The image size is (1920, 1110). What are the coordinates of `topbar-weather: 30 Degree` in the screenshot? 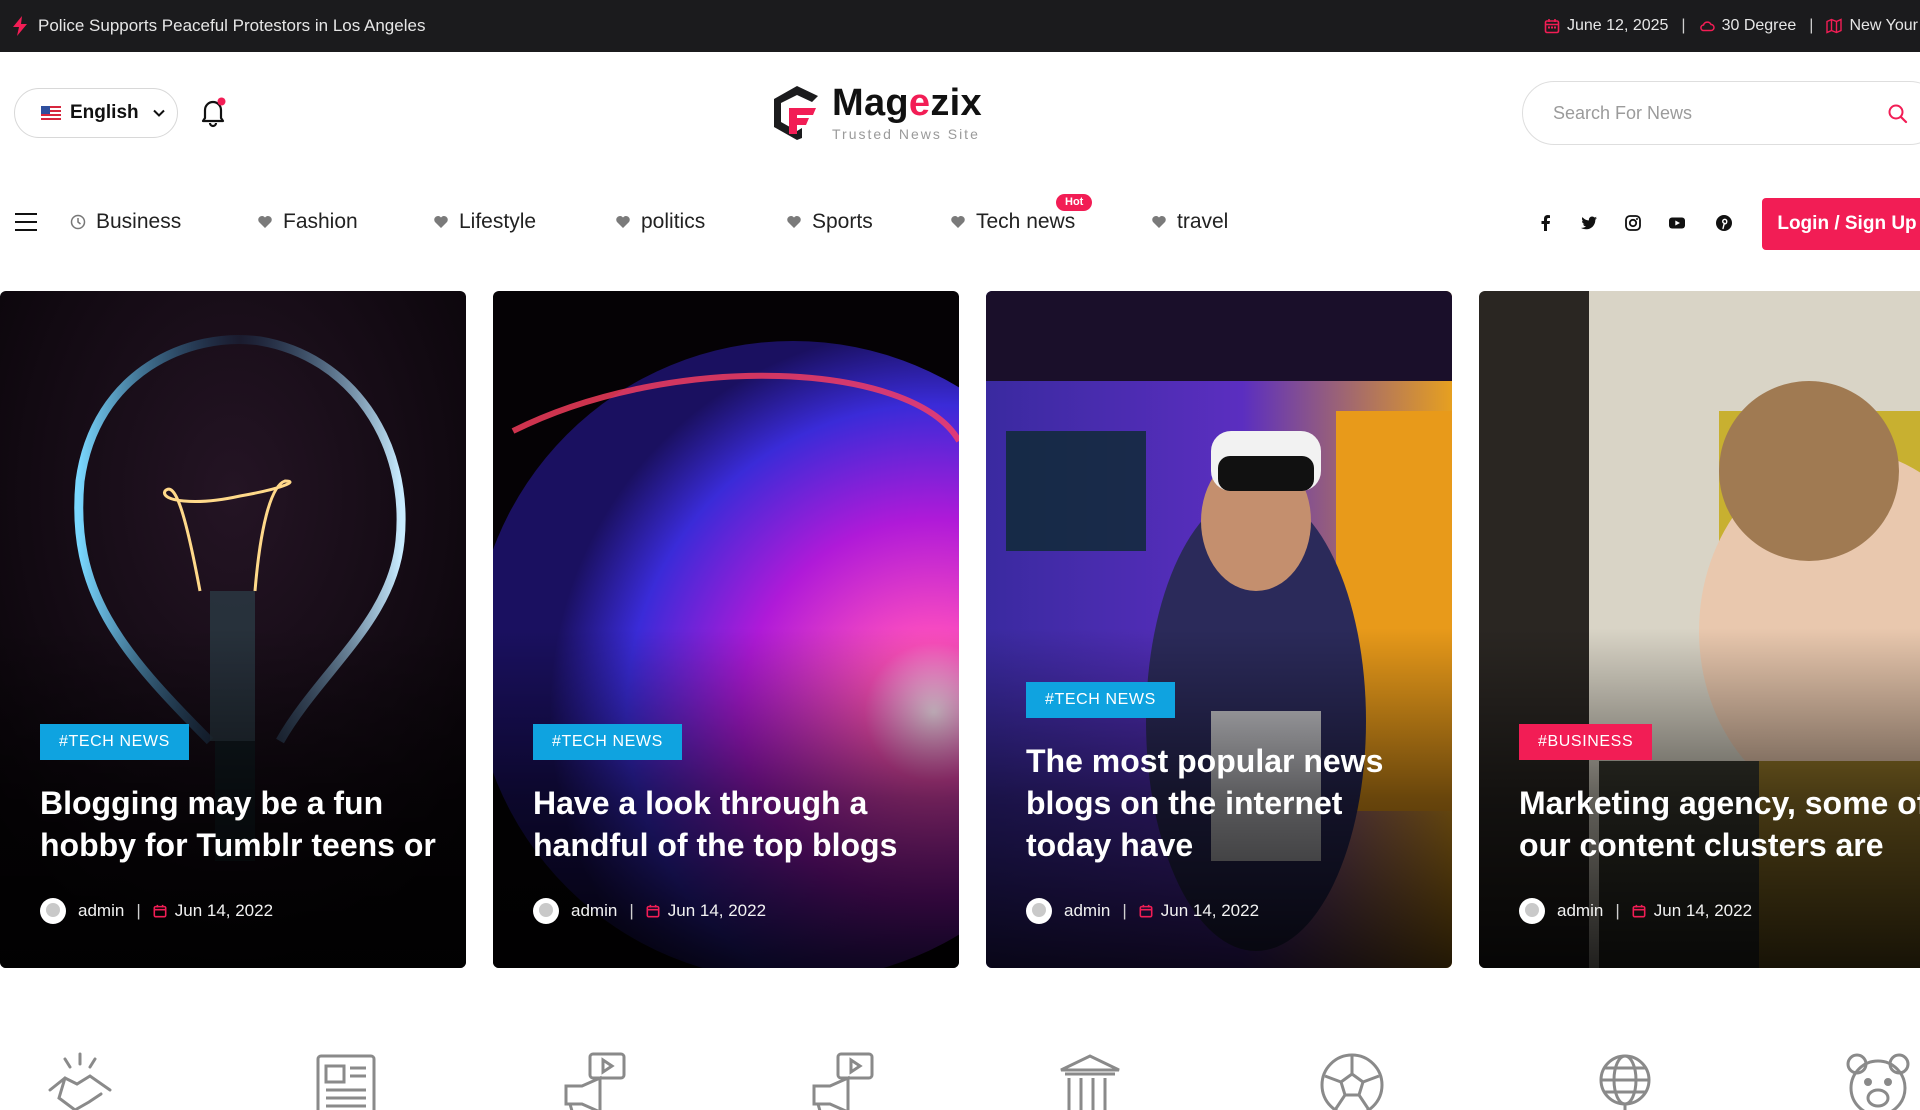 It's located at (1748, 26).